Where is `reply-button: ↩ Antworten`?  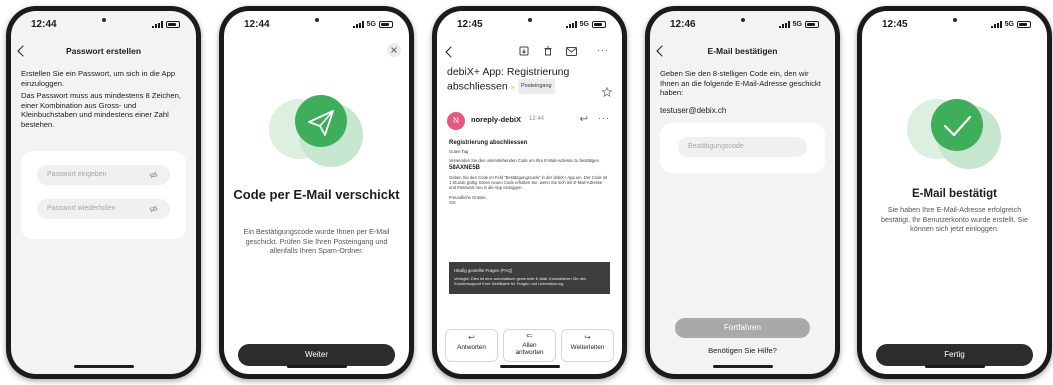 reply-button: ↩ Antworten is located at coordinates (471, 345).